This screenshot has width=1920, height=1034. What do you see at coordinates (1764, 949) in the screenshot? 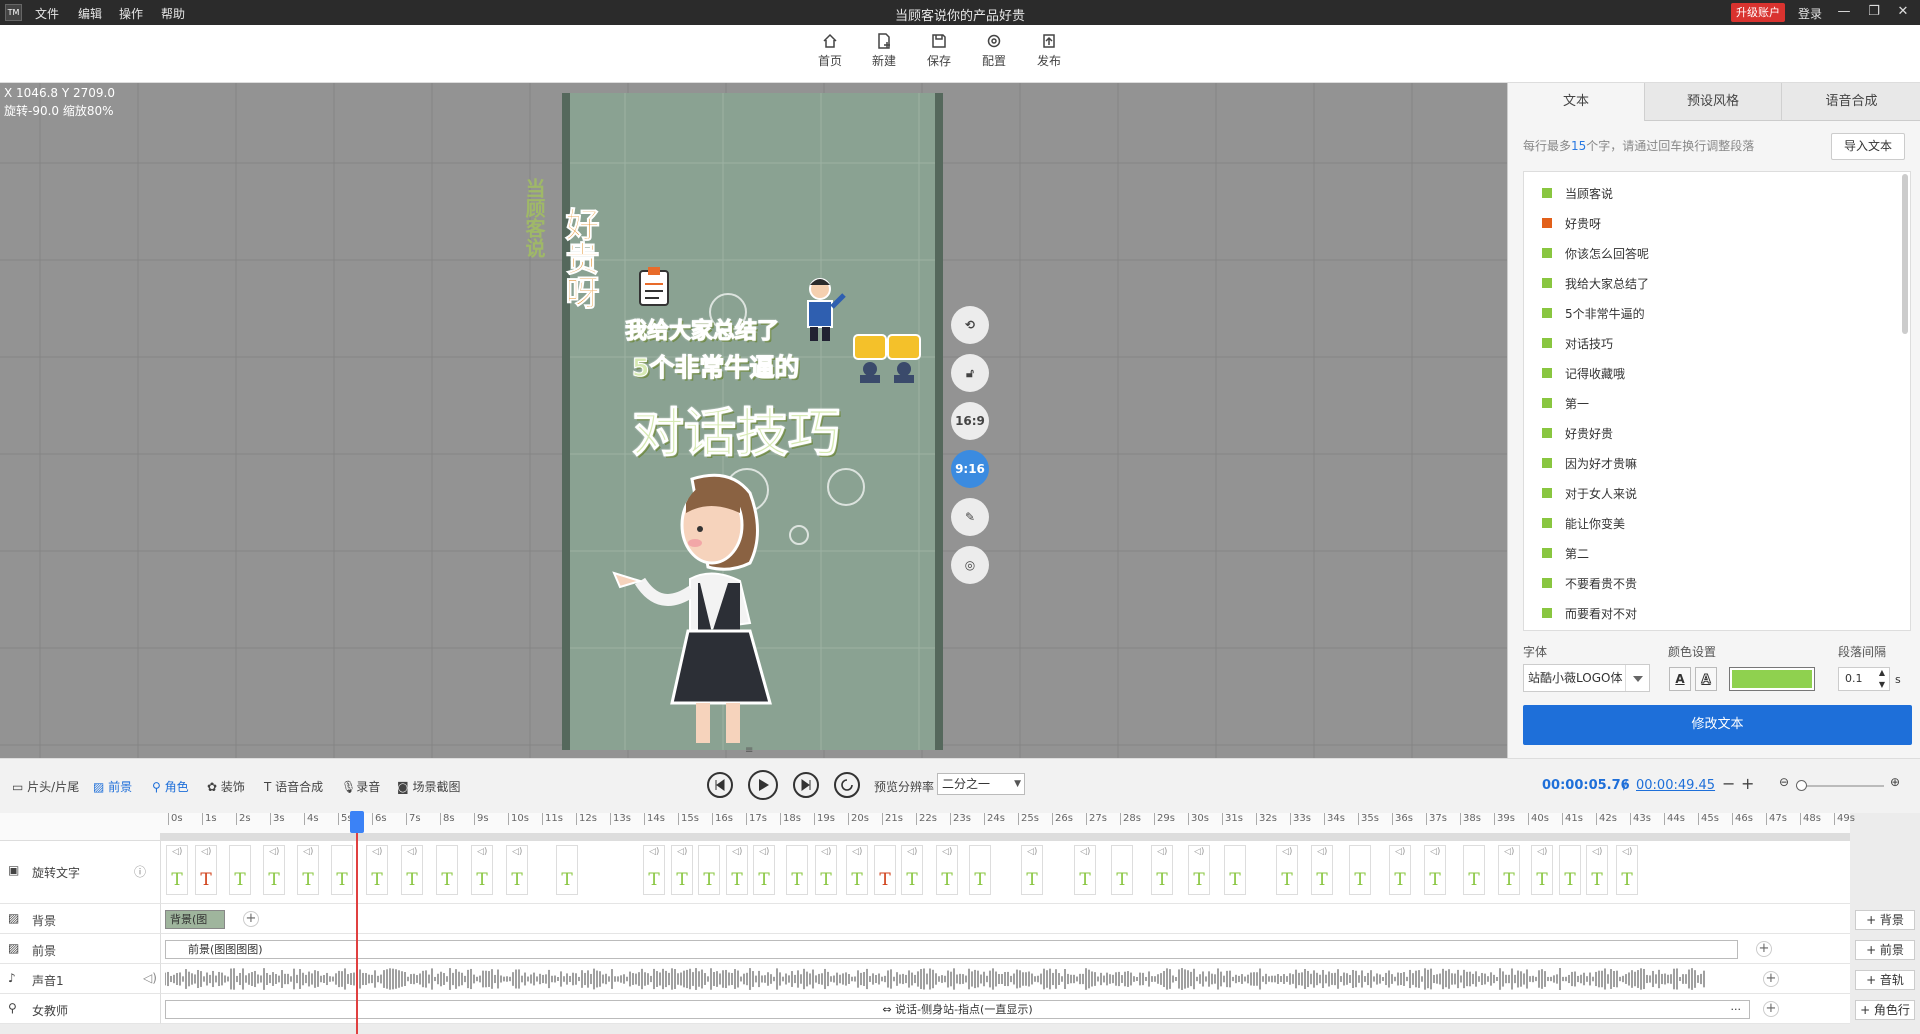
I see `add-icon: +` at bounding box center [1764, 949].